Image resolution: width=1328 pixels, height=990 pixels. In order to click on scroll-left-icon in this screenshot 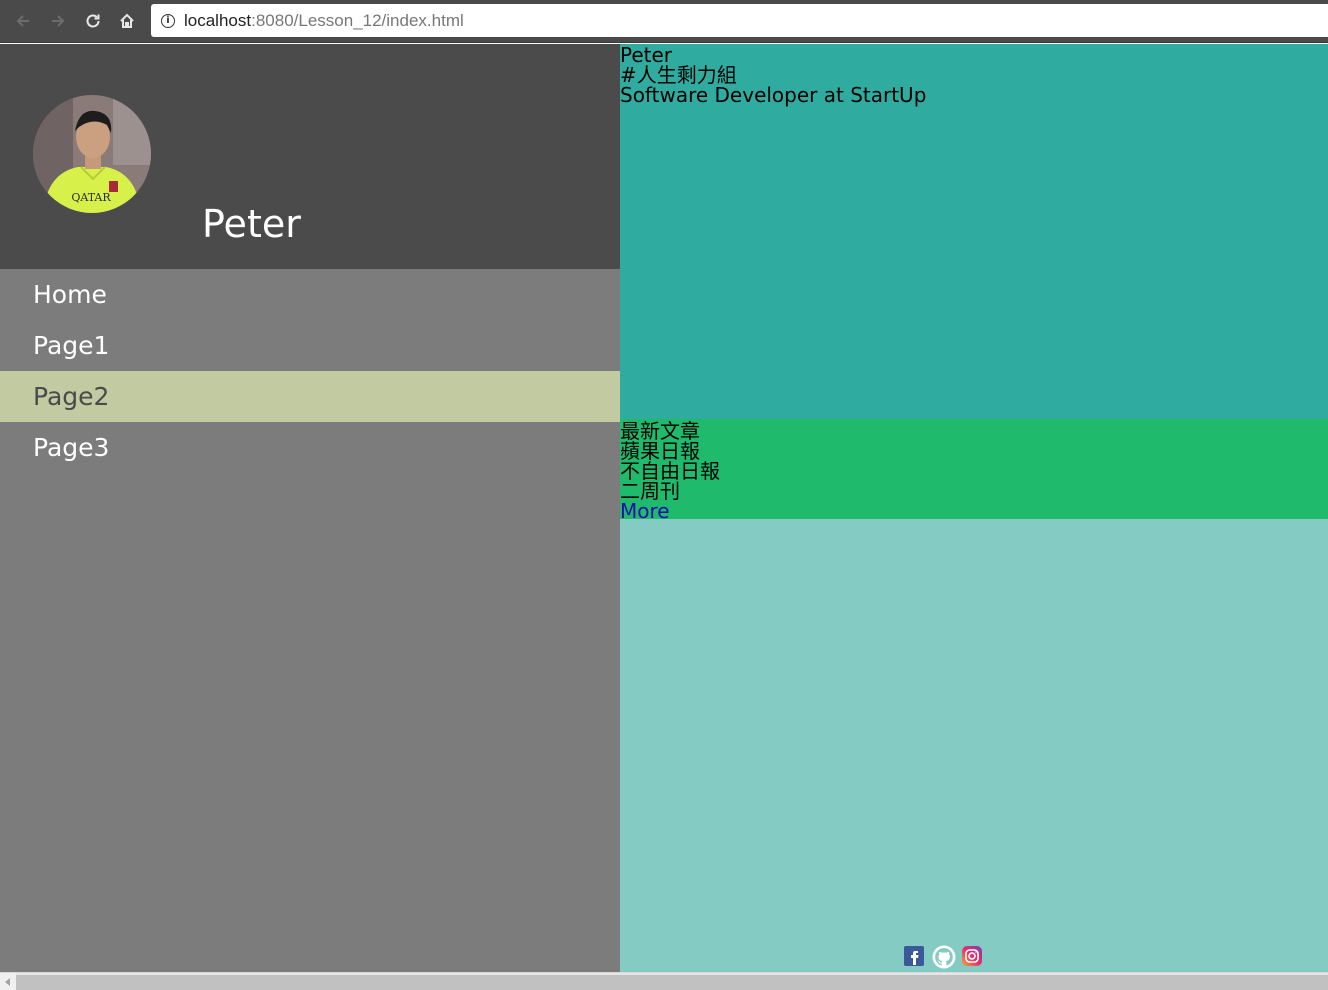, I will do `click(8, 981)`.